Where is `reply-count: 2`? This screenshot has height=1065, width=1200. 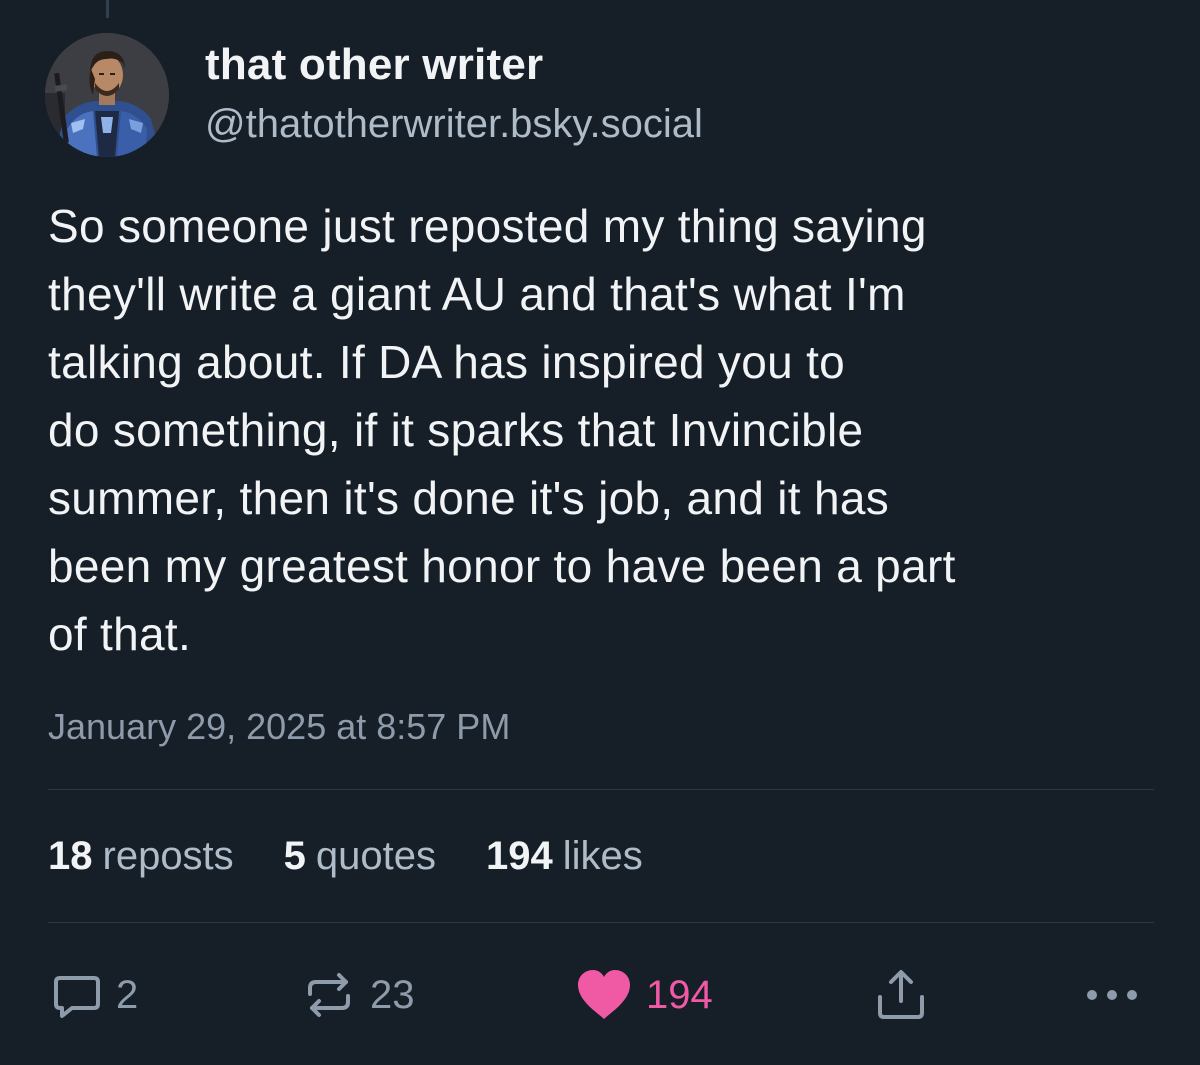 reply-count: 2 is located at coordinates (127, 994).